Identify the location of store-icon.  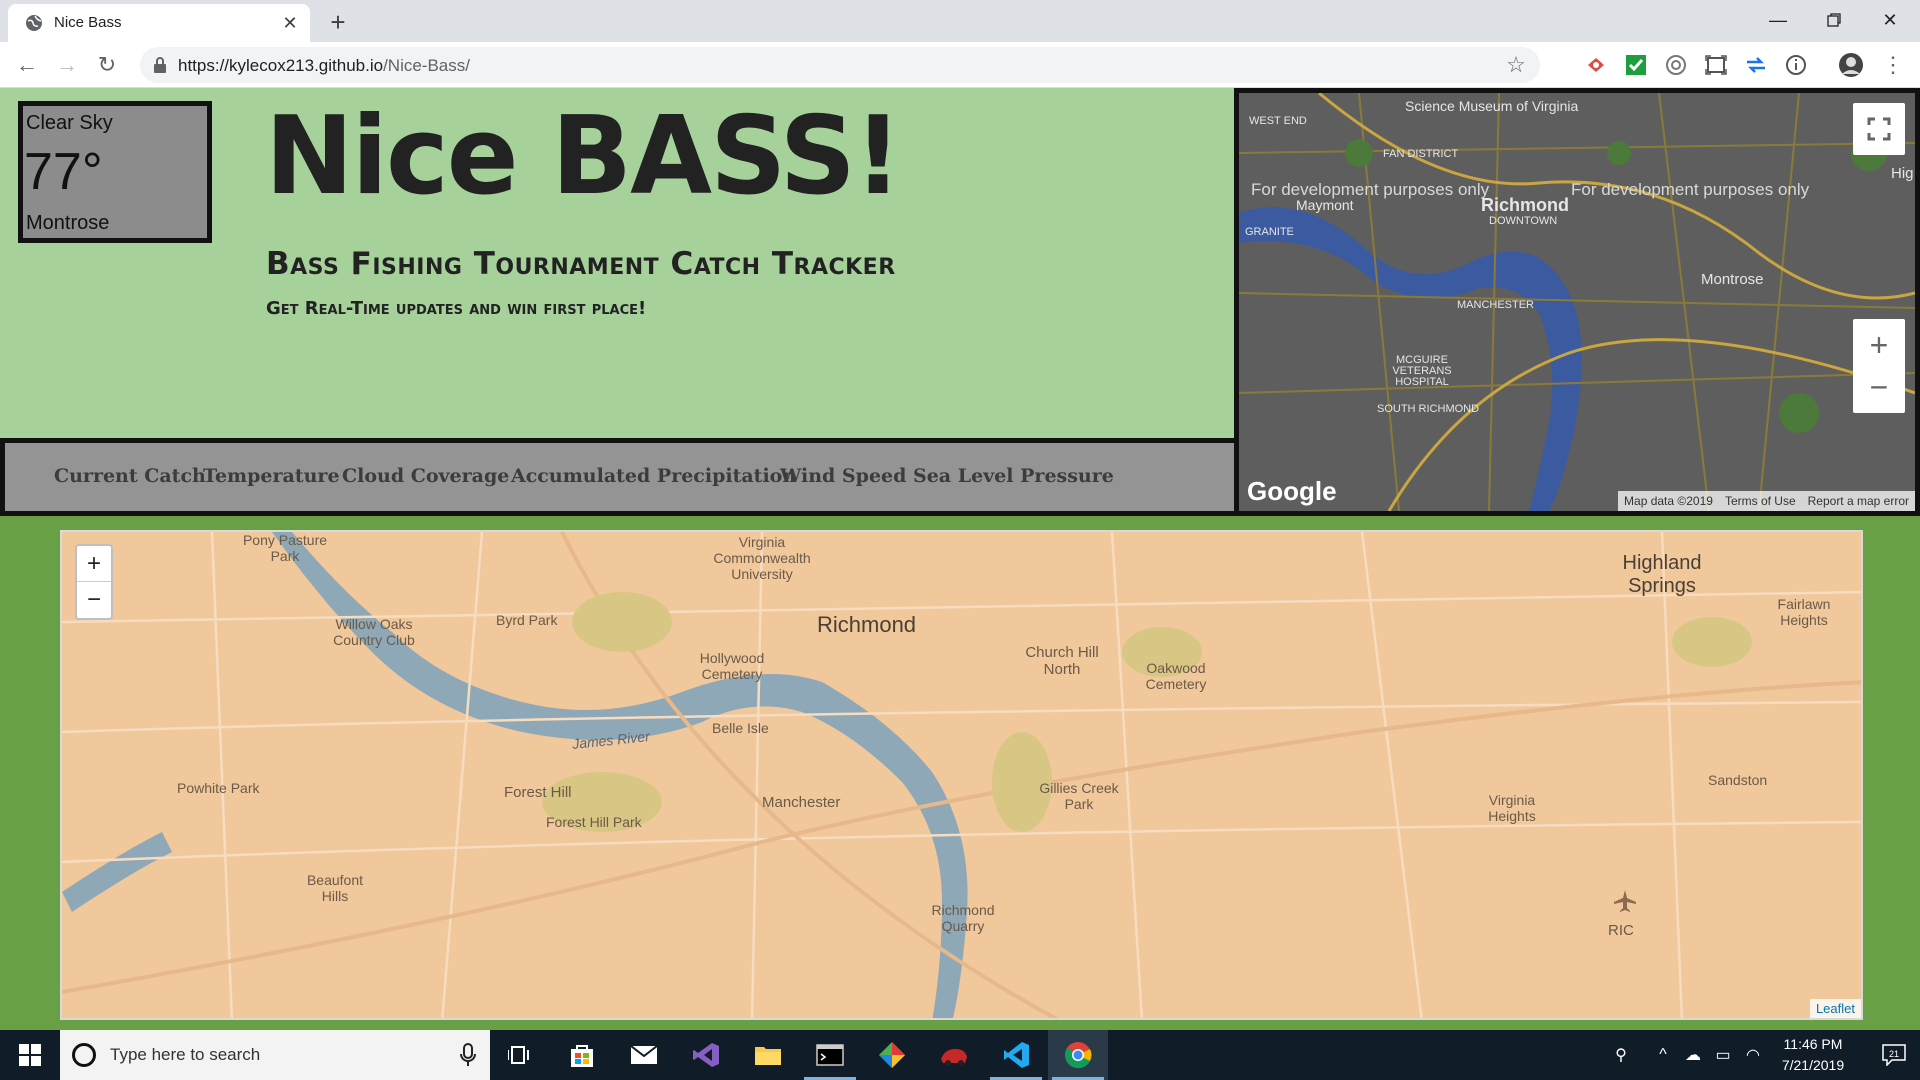
(582, 1055).